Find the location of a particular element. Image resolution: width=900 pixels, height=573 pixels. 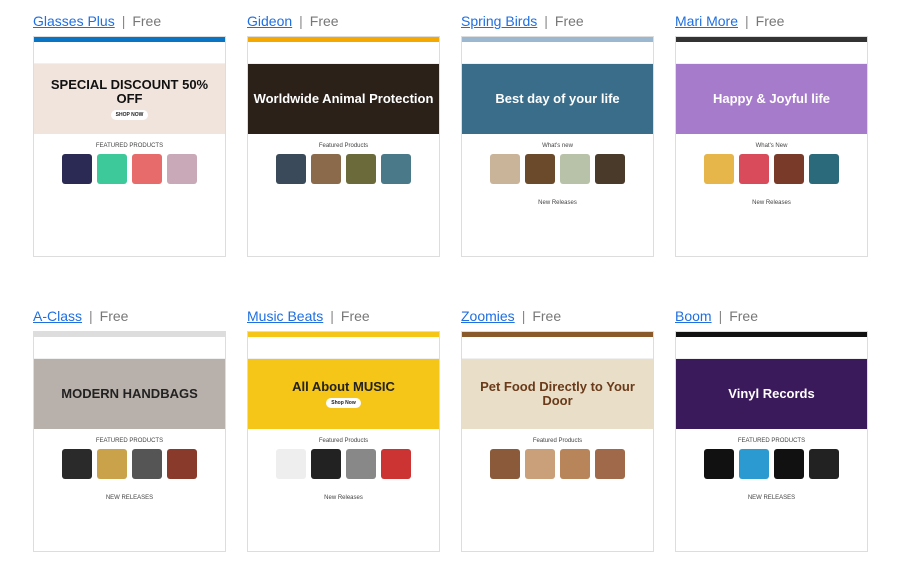

banner-text: Pet Food Directly to Your Door is located at coordinates (557, 393).